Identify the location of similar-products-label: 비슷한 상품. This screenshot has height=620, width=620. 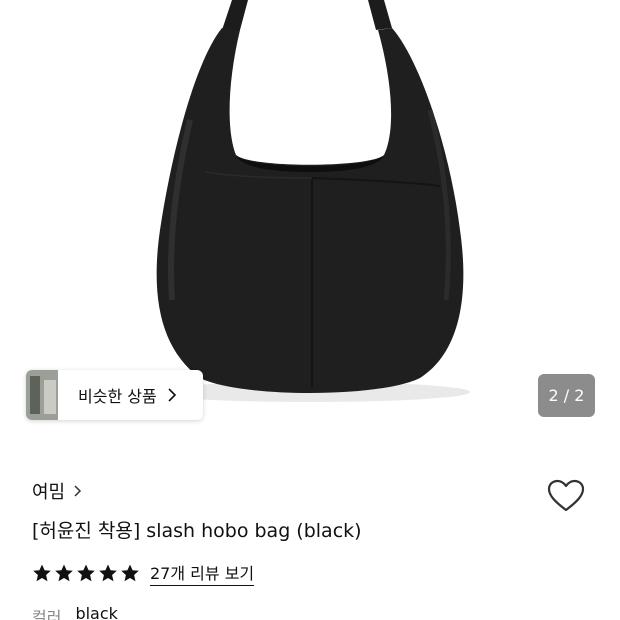
(117, 396).